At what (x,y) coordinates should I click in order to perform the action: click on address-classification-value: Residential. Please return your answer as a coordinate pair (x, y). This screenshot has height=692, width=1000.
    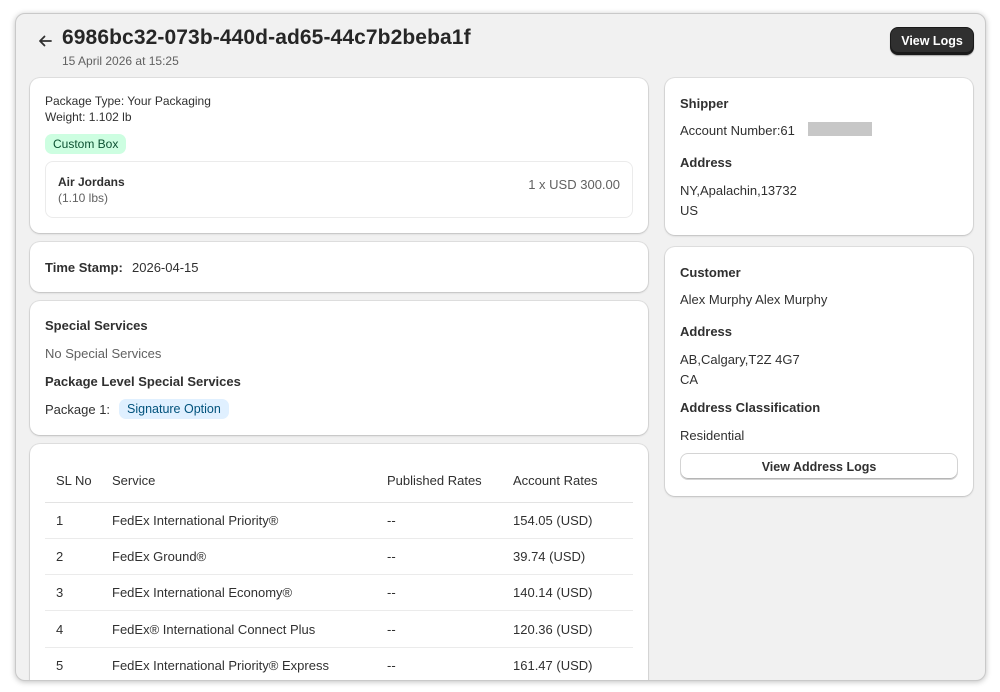
    Looking at the image, I should click on (712, 435).